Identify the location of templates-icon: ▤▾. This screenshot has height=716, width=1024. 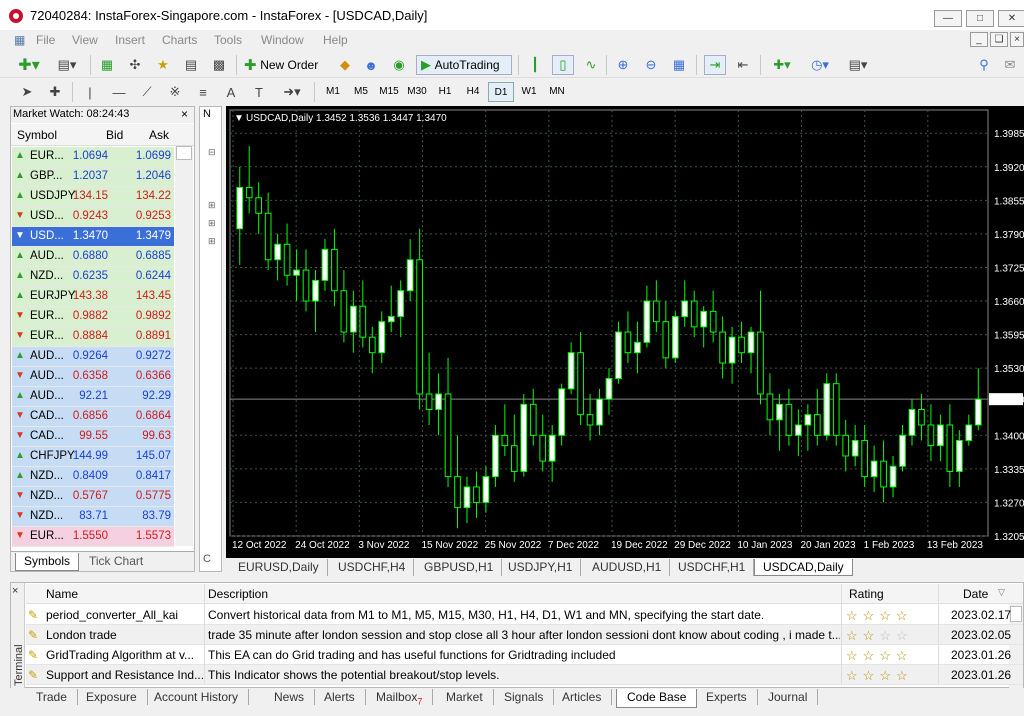
(858, 65).